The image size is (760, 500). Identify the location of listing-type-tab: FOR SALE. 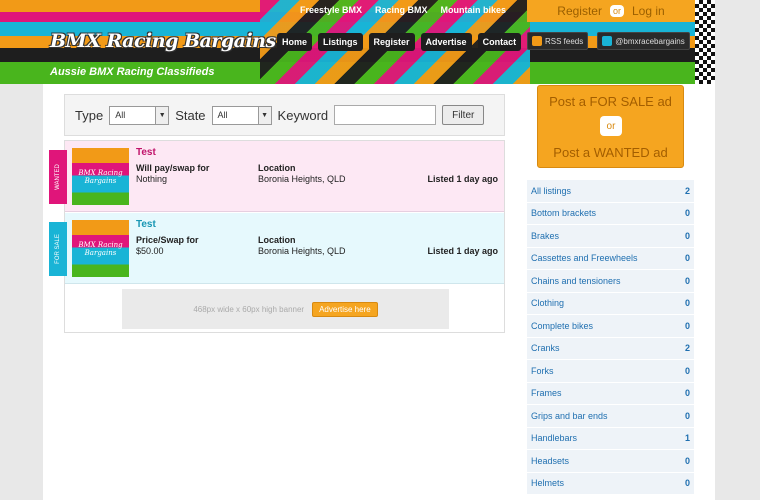
(58, 249).